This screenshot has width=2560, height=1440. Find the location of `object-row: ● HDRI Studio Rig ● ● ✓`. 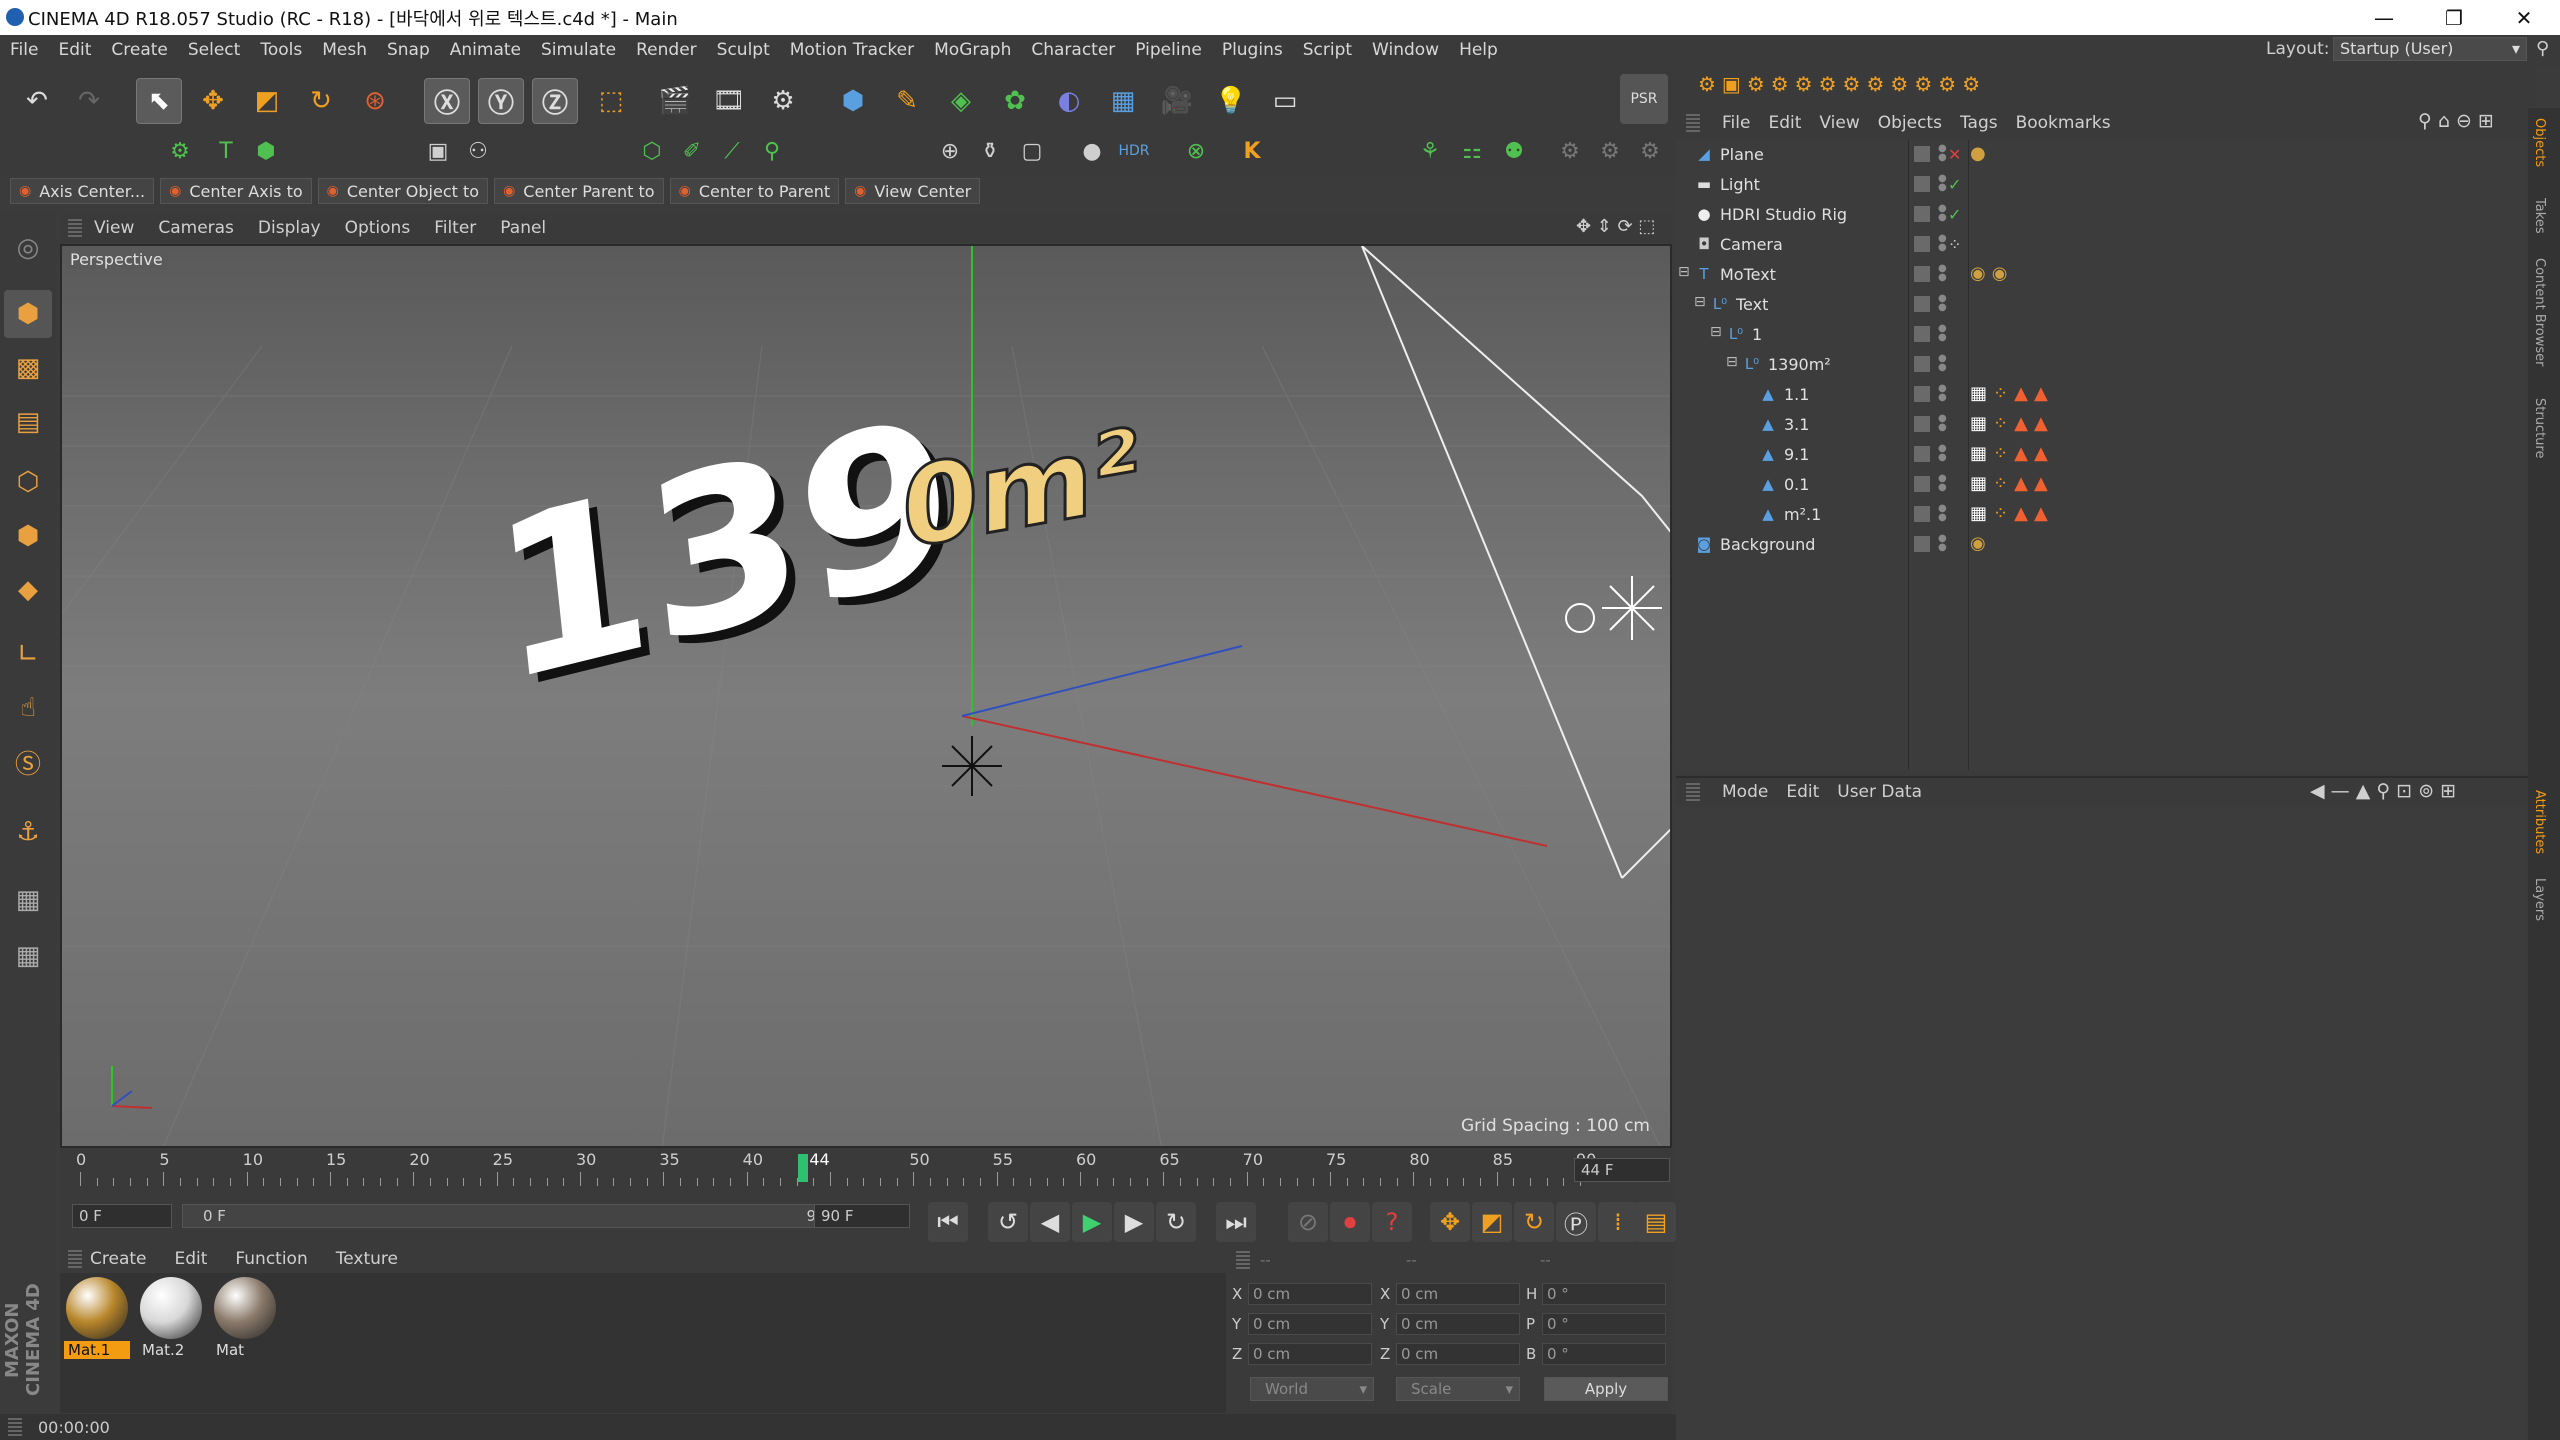

object-row: ● HDRI Studio Rig ● ● ✓ is located at coordinates (2101, 215).